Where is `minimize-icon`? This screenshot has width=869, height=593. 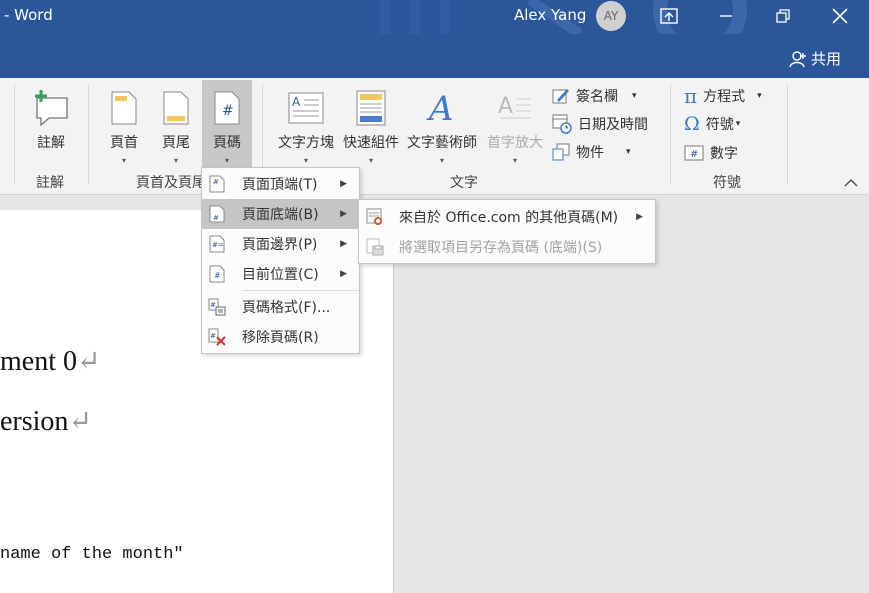
minimize-icon is located at coordinates (726, 16).